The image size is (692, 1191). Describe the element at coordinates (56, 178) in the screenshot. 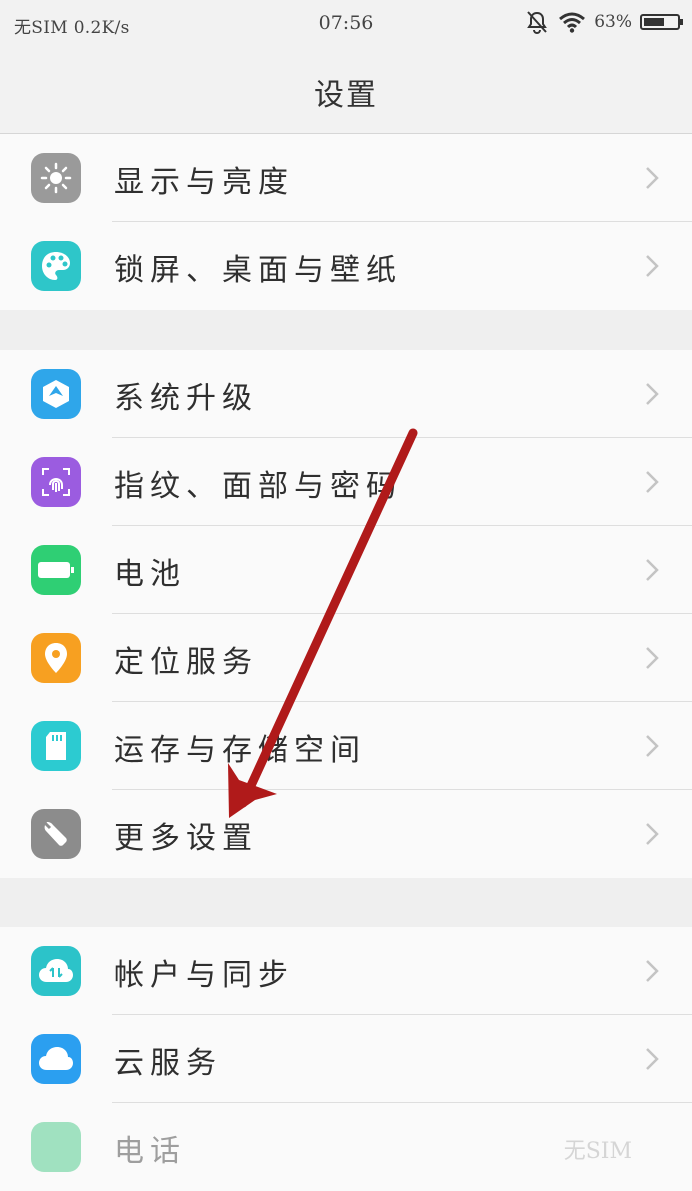

I see `sun-icon` at that location.